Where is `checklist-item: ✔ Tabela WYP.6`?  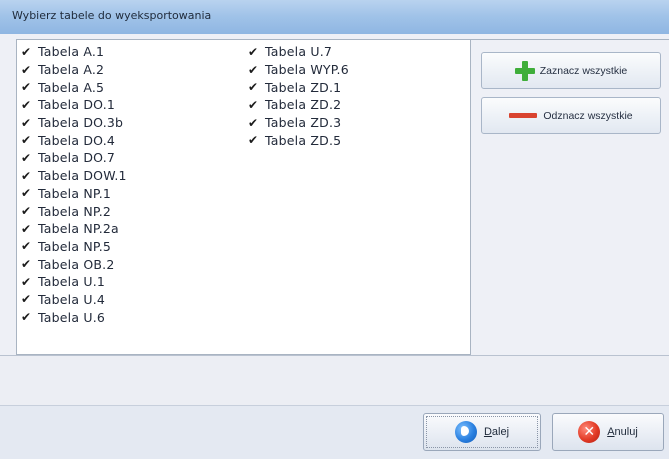
checklist-item: ✔ Tabela WYP.6 is located at coordinates (298, 70).